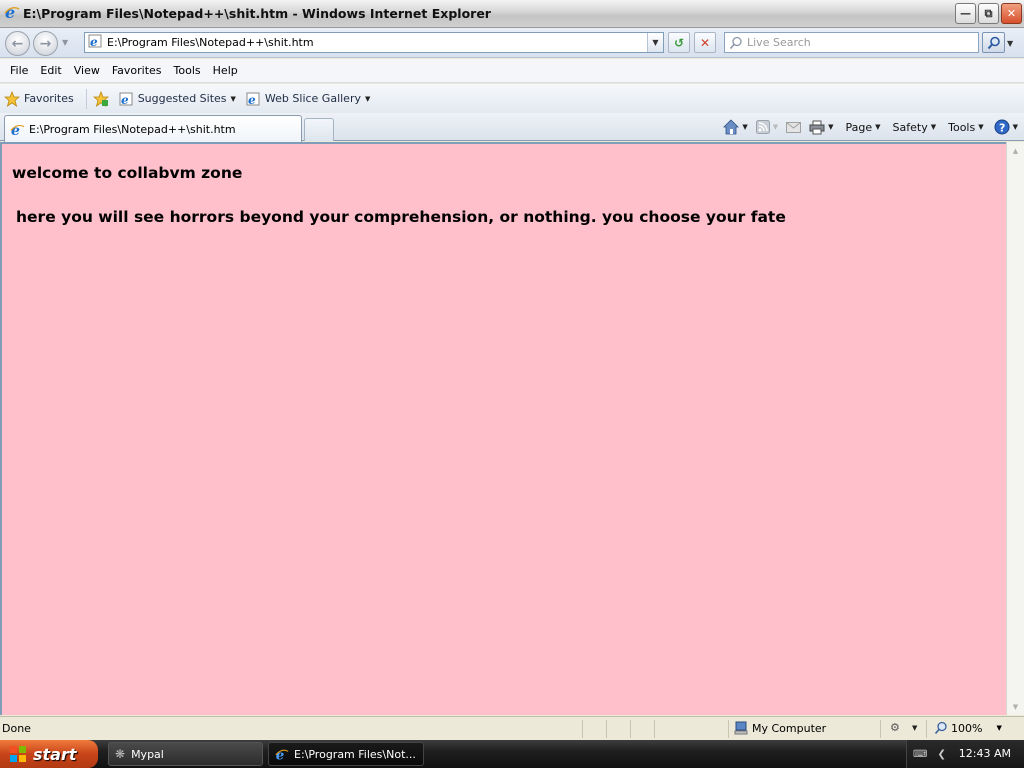 The width and height of the screenshot is (1024, 768). I want to click on menu-file: File, so click(19, 70).